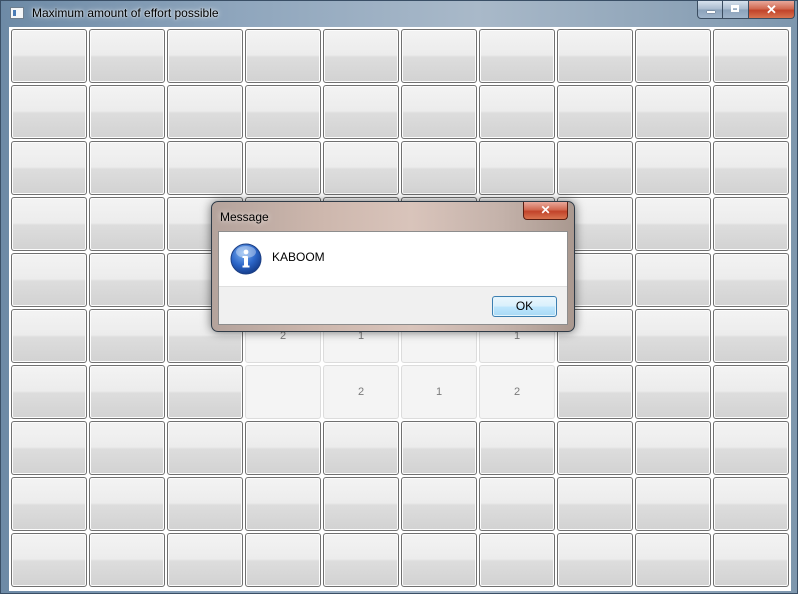  What do you see at coordinates (545, 211) in the screenshot?
I see `dialog-close-button: ✕` at bounding box center [545, 211].